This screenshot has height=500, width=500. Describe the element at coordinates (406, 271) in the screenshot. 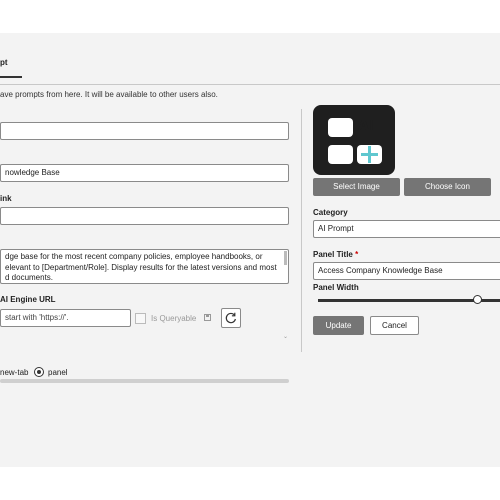

I see `panel-title-input: Access Company Knowledge Base` at that location.